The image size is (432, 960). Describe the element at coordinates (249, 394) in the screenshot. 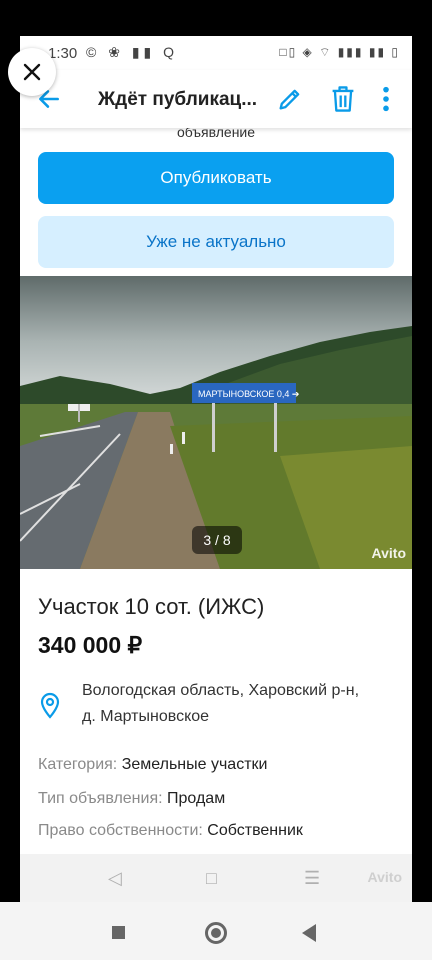

I see `road-sign-text: МАРТЫНОВСКОЕ 0,4 ➔` at that location.